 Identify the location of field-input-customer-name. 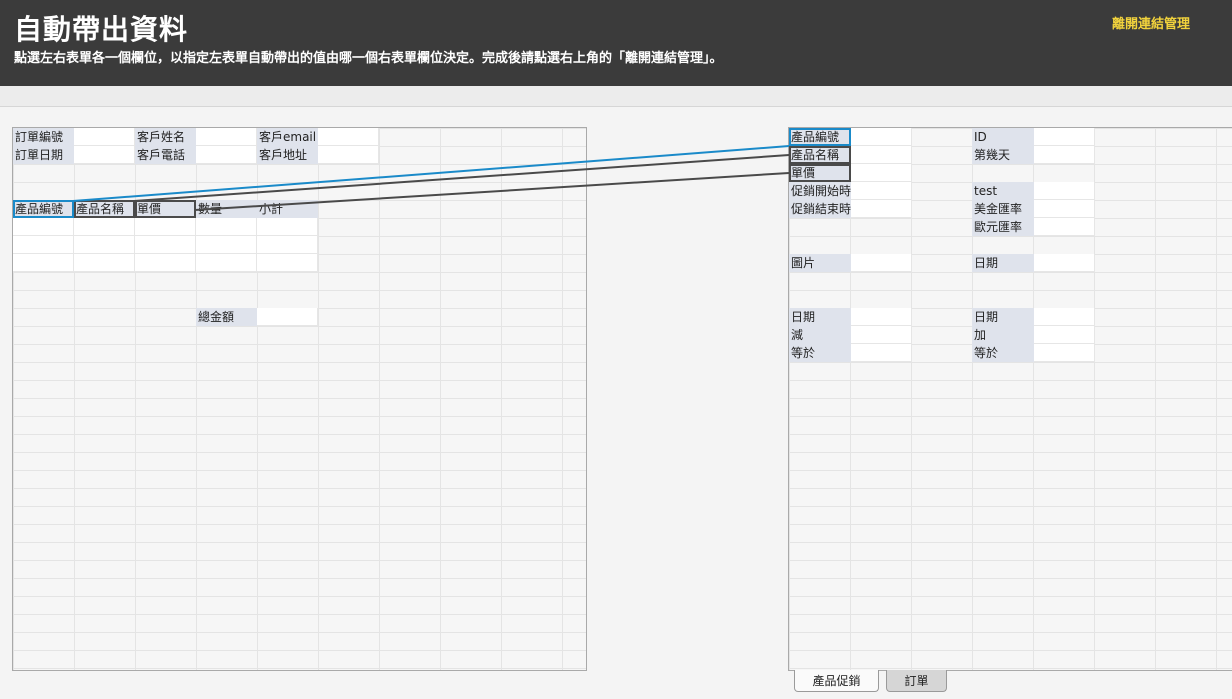
(226, 137).